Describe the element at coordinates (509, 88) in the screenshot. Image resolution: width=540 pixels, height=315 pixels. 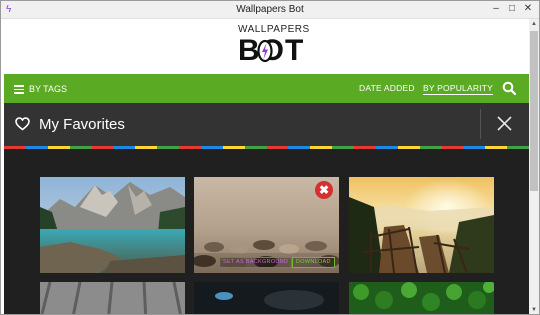
I see `search-icon` at that location.